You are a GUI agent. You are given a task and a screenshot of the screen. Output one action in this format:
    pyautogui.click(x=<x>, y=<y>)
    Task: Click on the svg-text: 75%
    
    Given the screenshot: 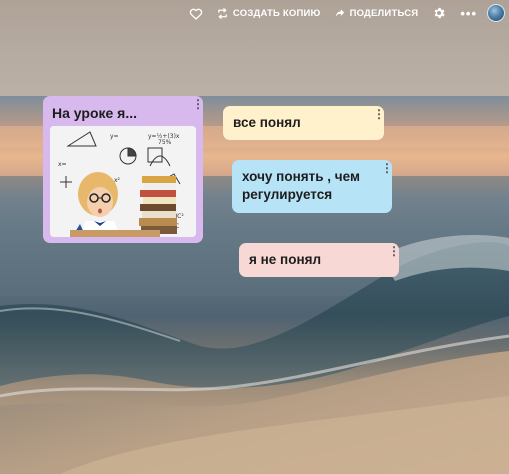 What is the action you would take?
    pyautogui.click(x=165, y=142)
    